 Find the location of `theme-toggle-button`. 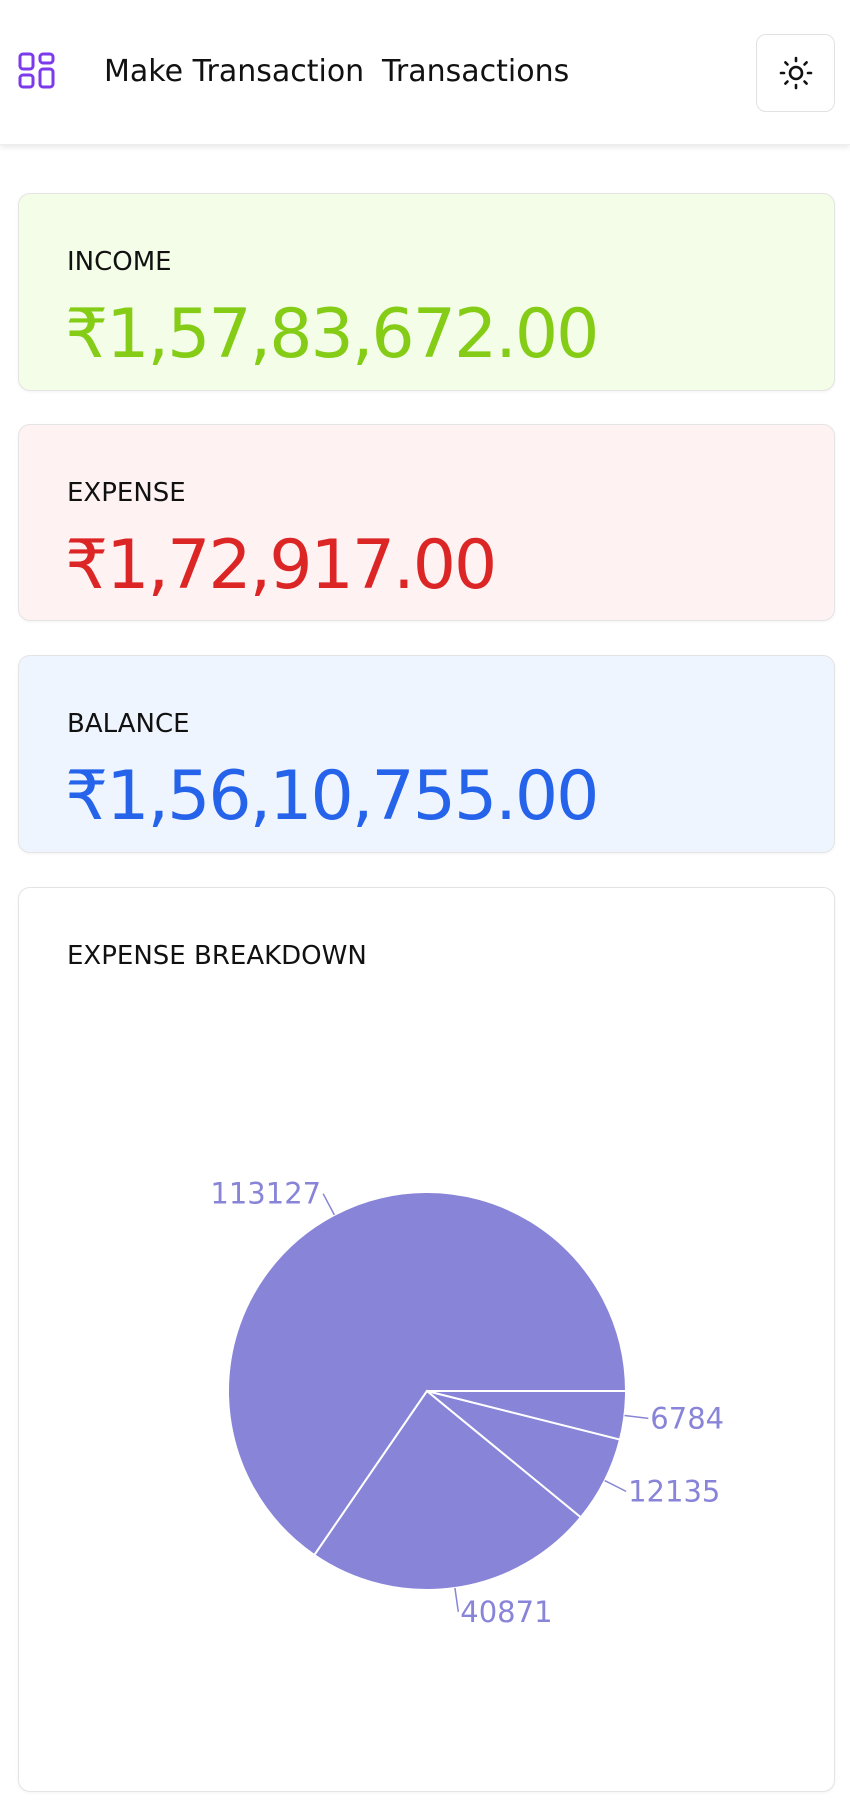

theme-toggle-button is located at coordinates (795, 73).